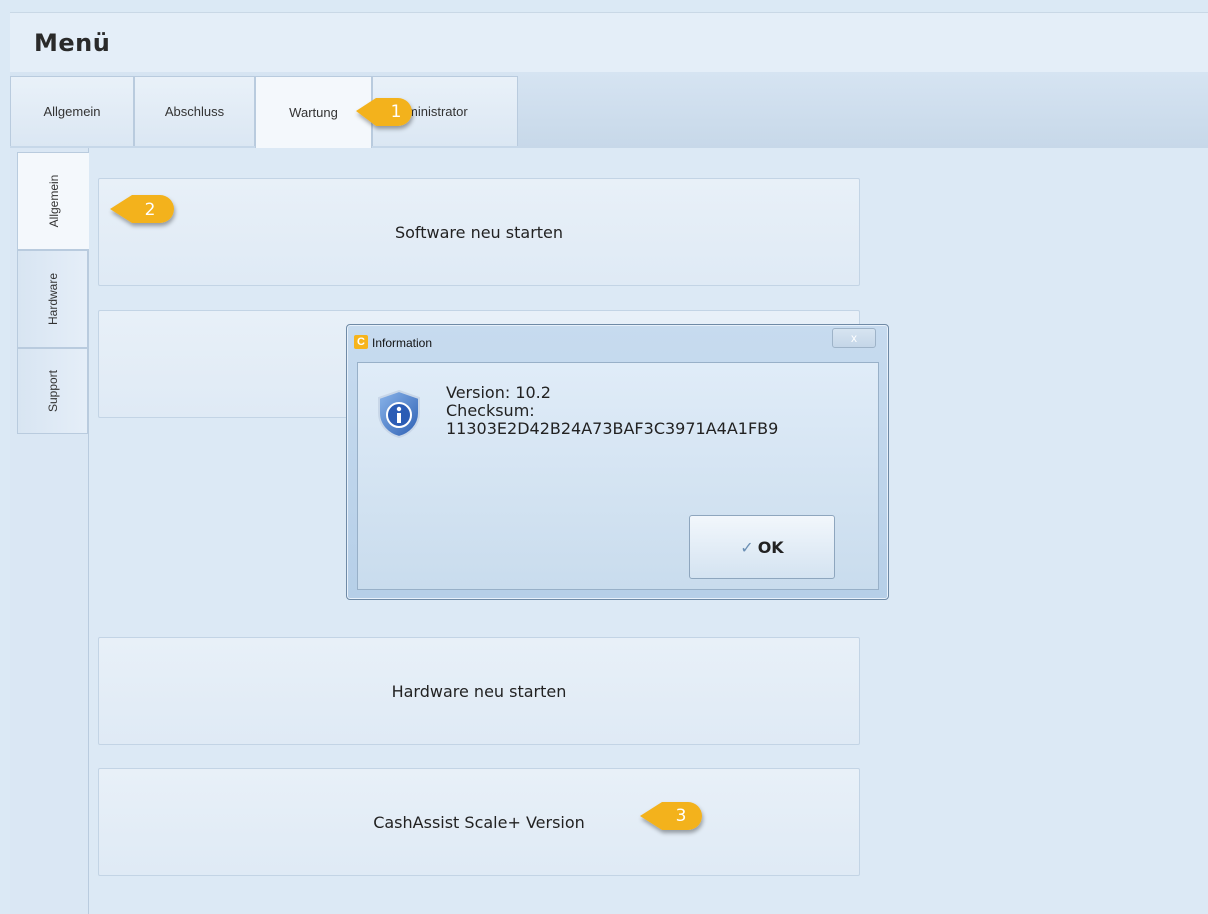  Describe the element at coordinates (762, 547) in the screenshot. I see `ok-button: ✓ OK` at that location.